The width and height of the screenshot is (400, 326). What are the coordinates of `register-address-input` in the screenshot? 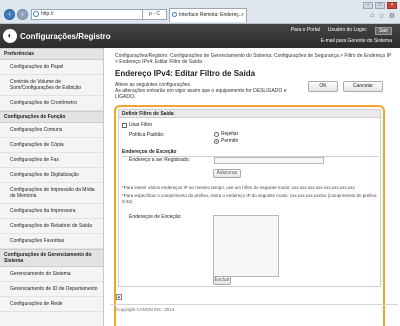 It's located at (269, 160).